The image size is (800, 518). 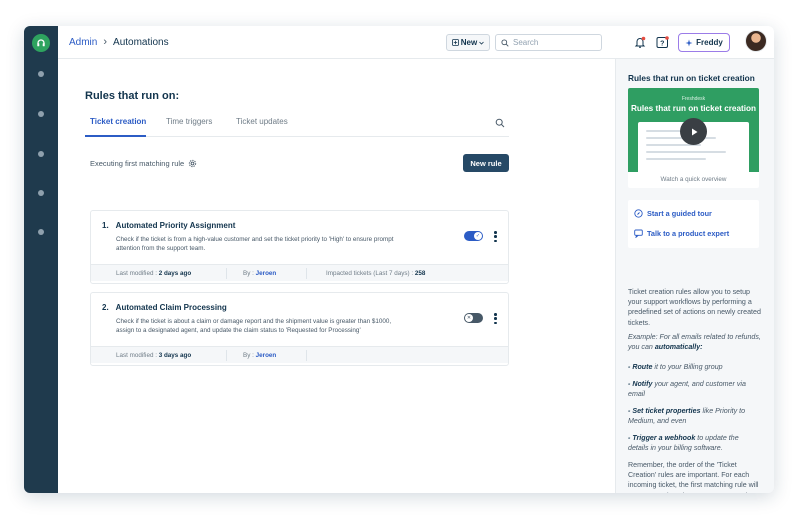 I want to click on guided-tour-link: Start a guided tour, so click(x=673, y=213).